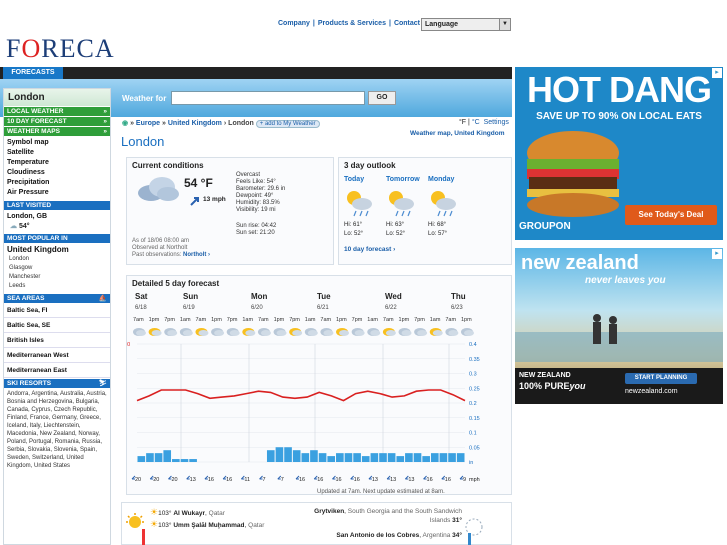  Describe the element at coordinates (57, 355) in the screenshot. I see `sea-area-link: Mediterranean West` at that location.